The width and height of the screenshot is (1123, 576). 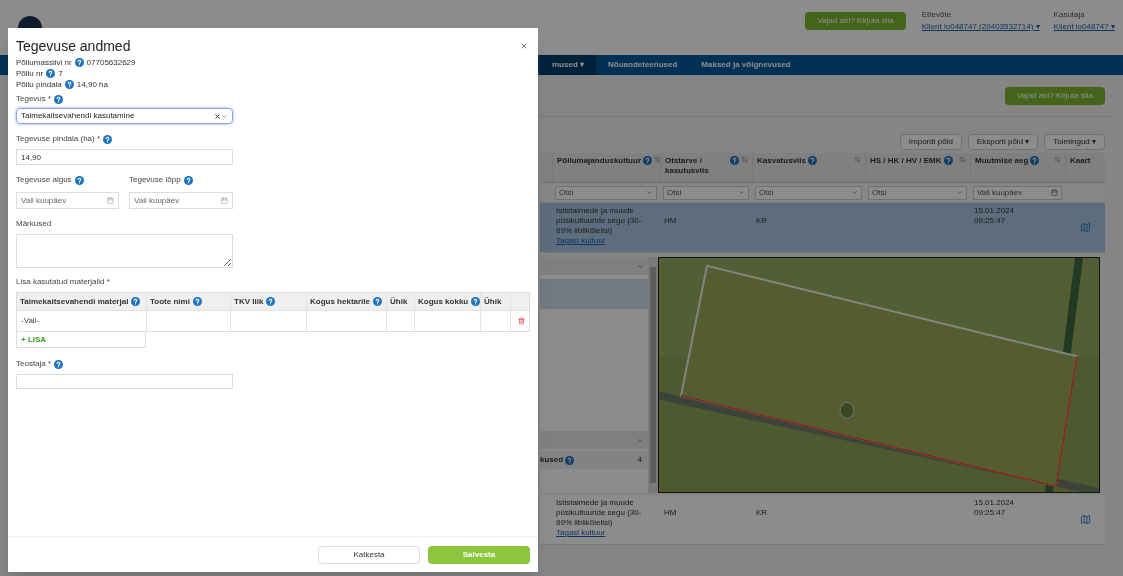 What do you see at coordinates (67, 200) in the screenshot?
I see `start-date-field: Vali kuupäev` at bounding box center [67, 200].